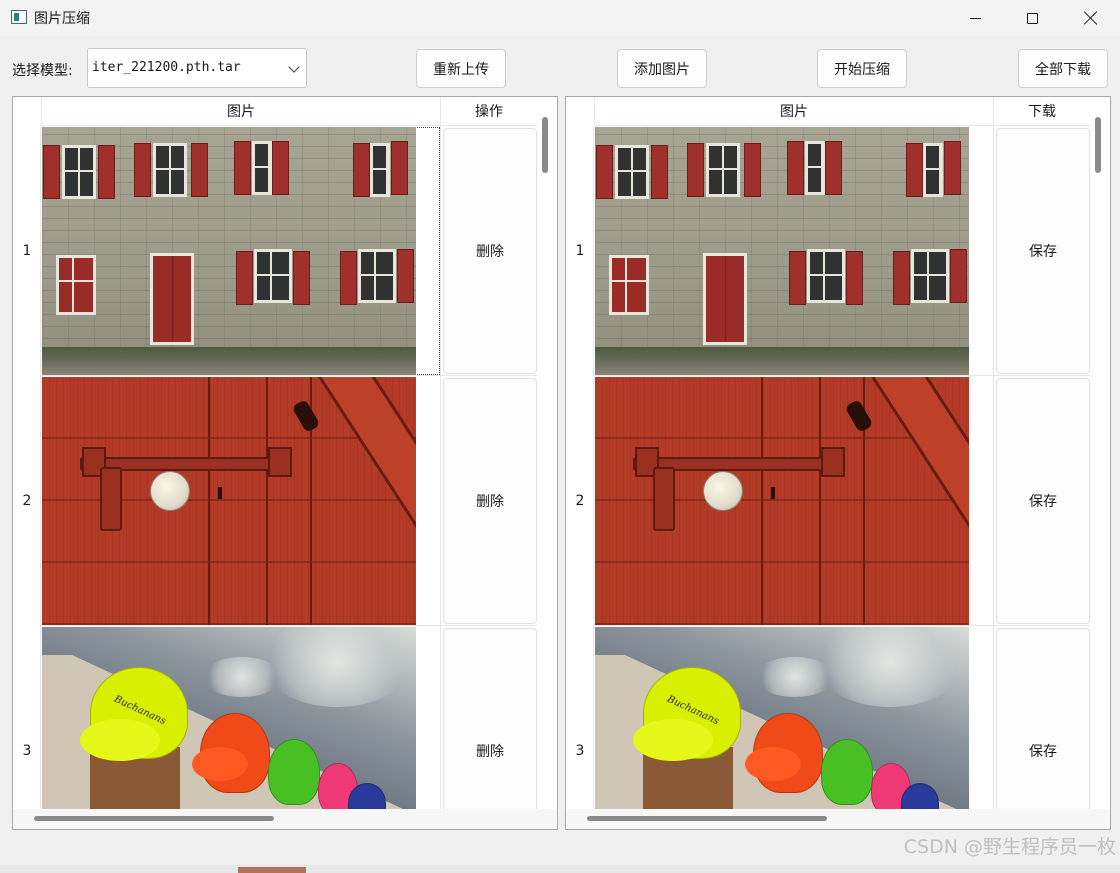  I want to click on table-row: Buchanans 保存, so click(842, 718).